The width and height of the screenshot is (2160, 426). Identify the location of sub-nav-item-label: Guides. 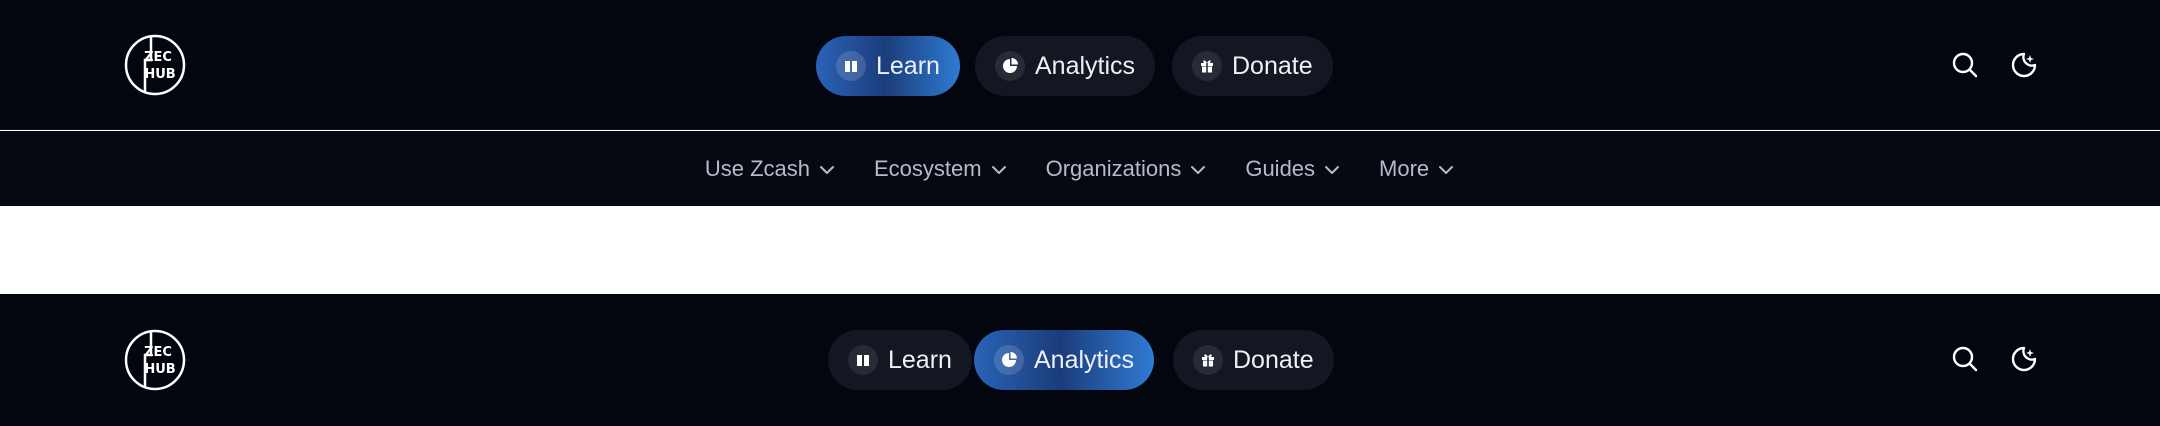
(1280, 168).